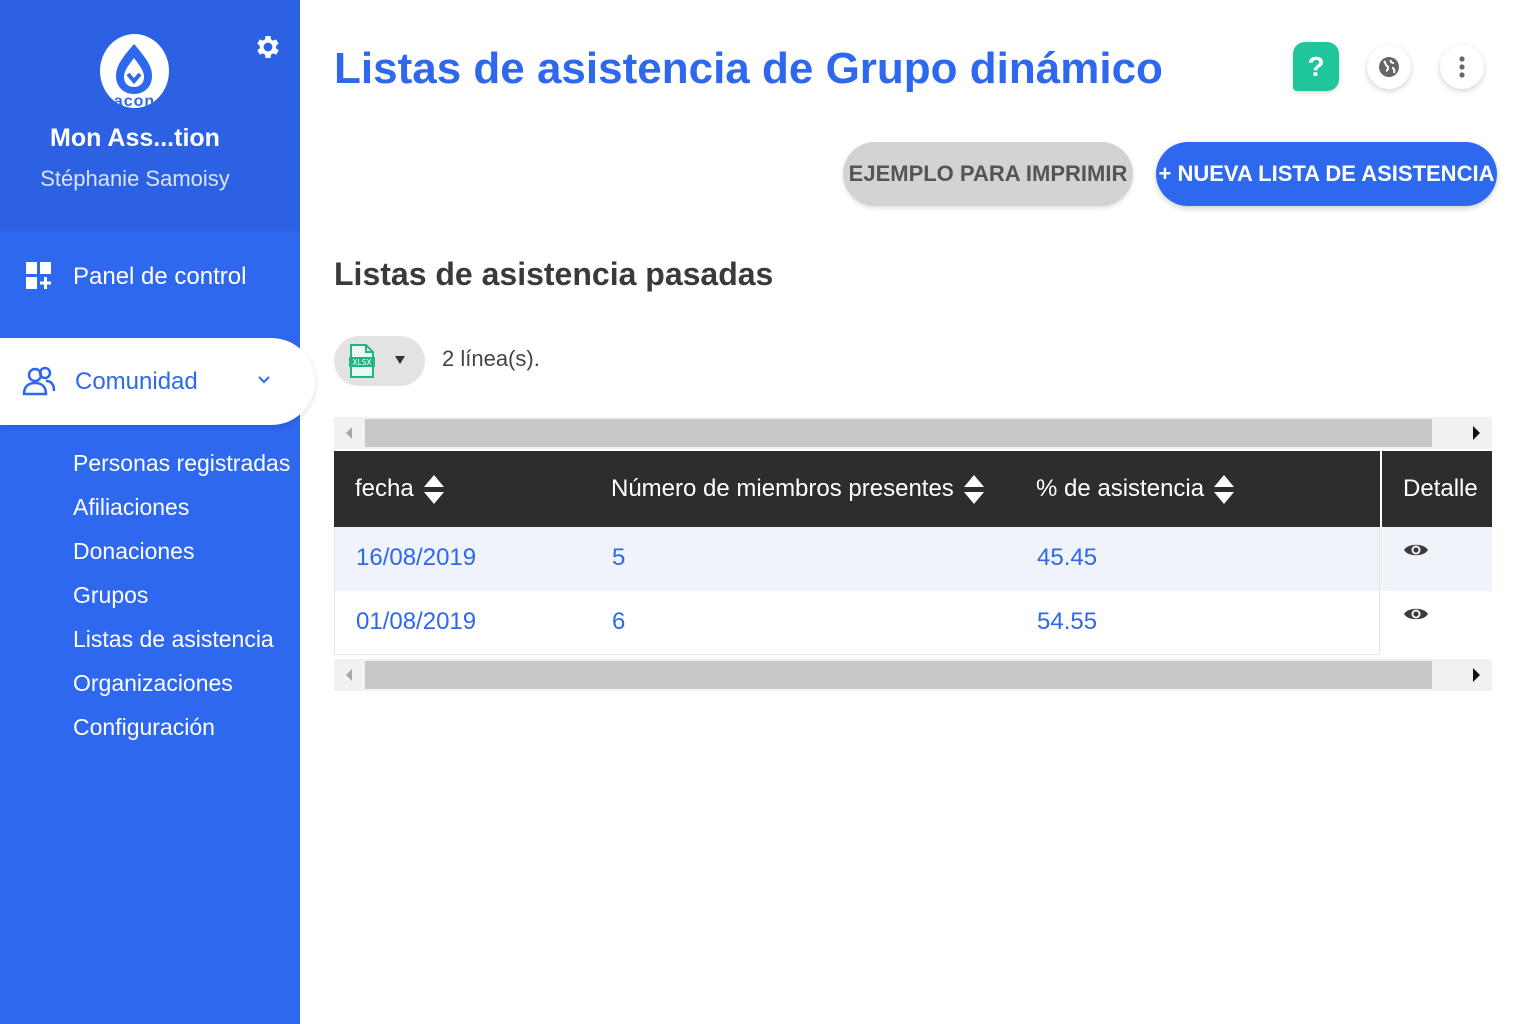  Describe the element at coordinates (400, 360) in the screenshot. I see `caret-down-icon` at that location.